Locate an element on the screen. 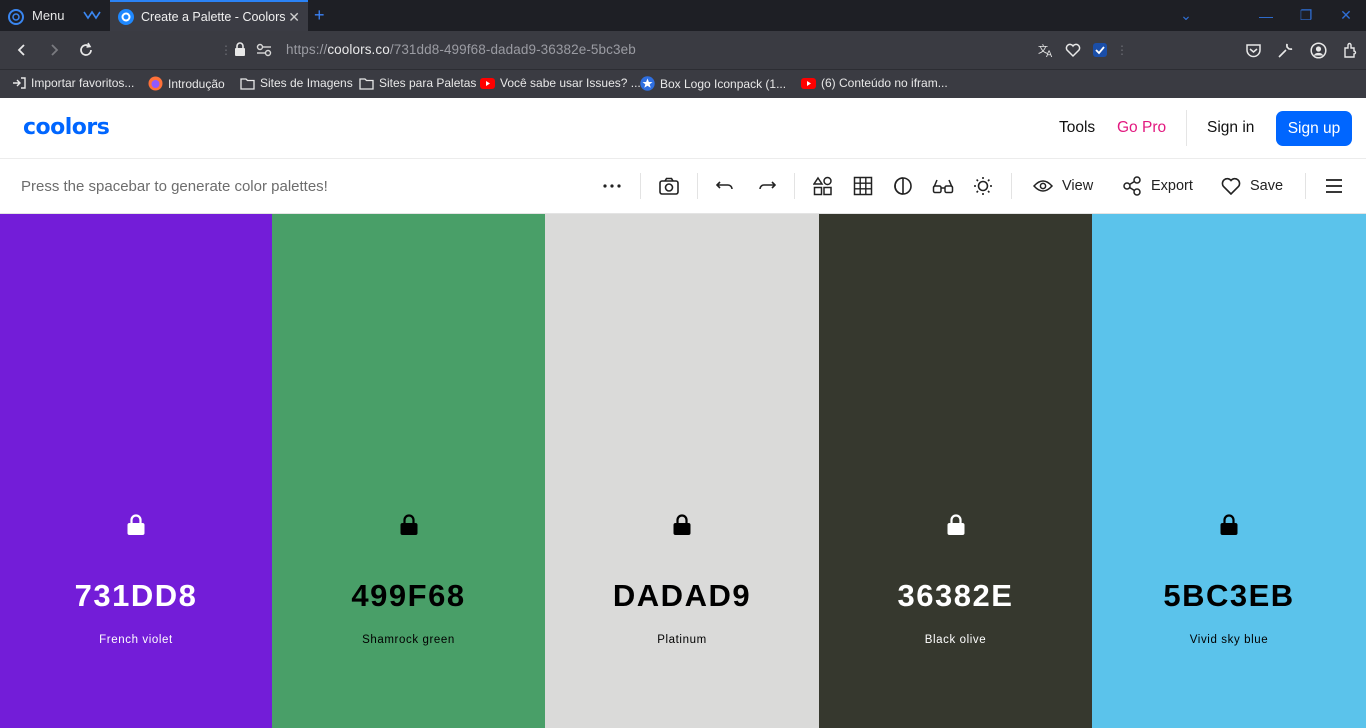 The width and height of the screenshot is (1366, 728). extensions-icon is located at coordinates (1350, 50).